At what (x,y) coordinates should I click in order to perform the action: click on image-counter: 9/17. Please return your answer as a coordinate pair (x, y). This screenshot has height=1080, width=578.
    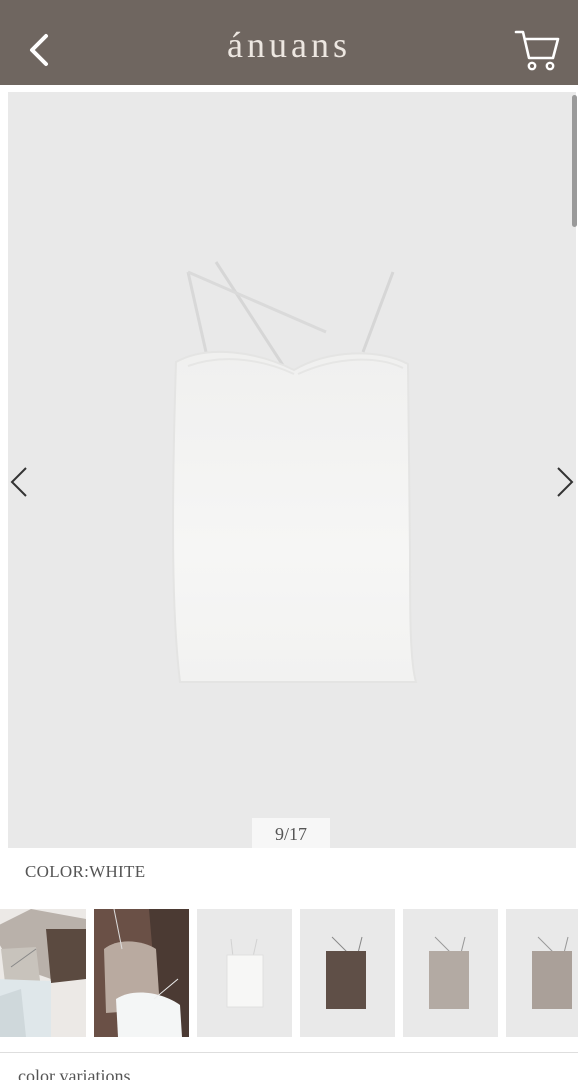
    Looking at the image, I should click on (291, 833).